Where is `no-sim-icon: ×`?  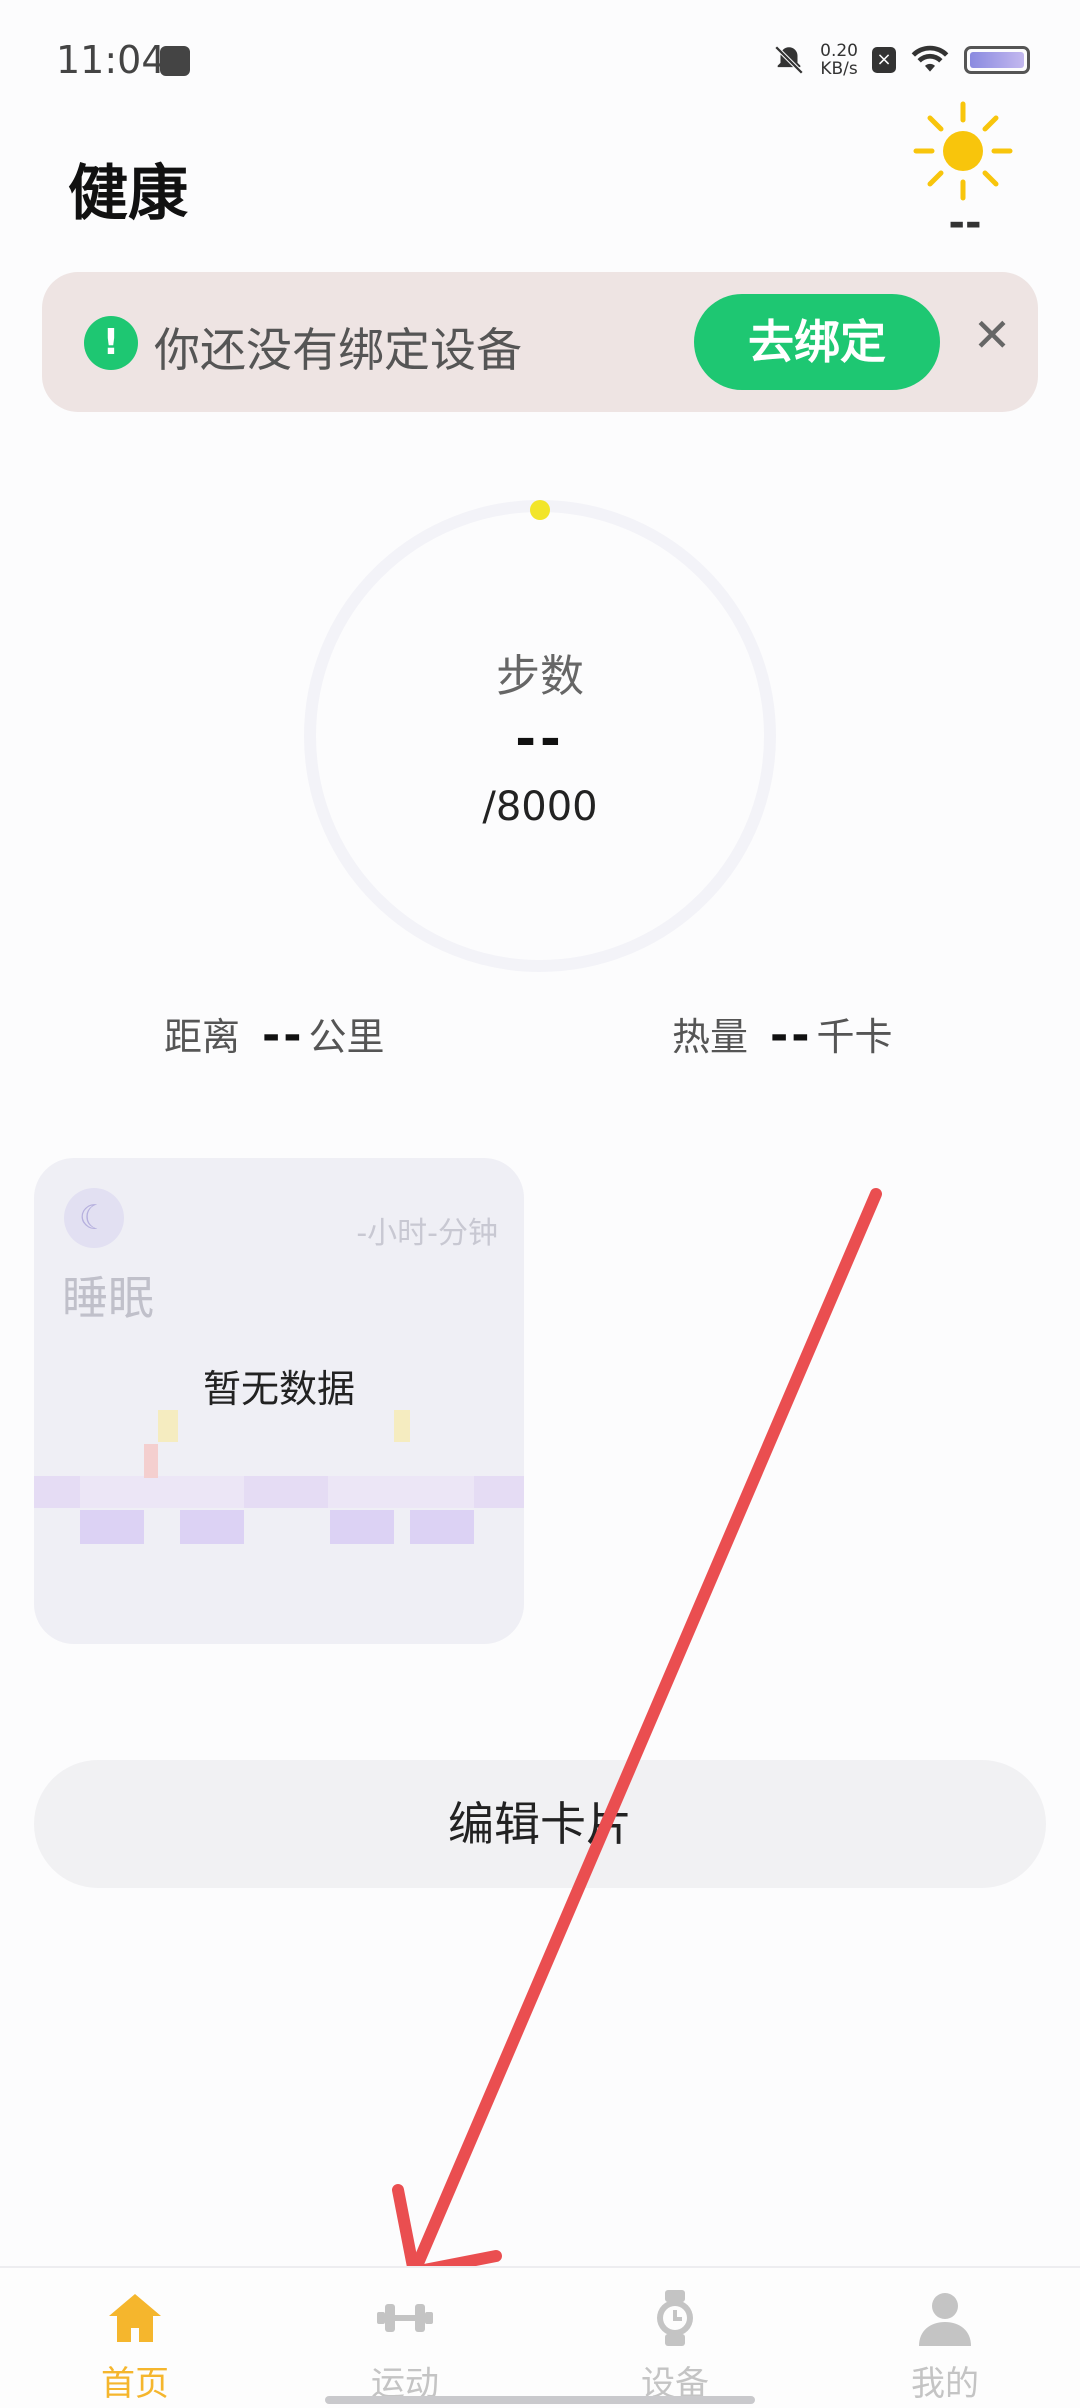 no-sim-icon: × is located at coordinates (884, 60).